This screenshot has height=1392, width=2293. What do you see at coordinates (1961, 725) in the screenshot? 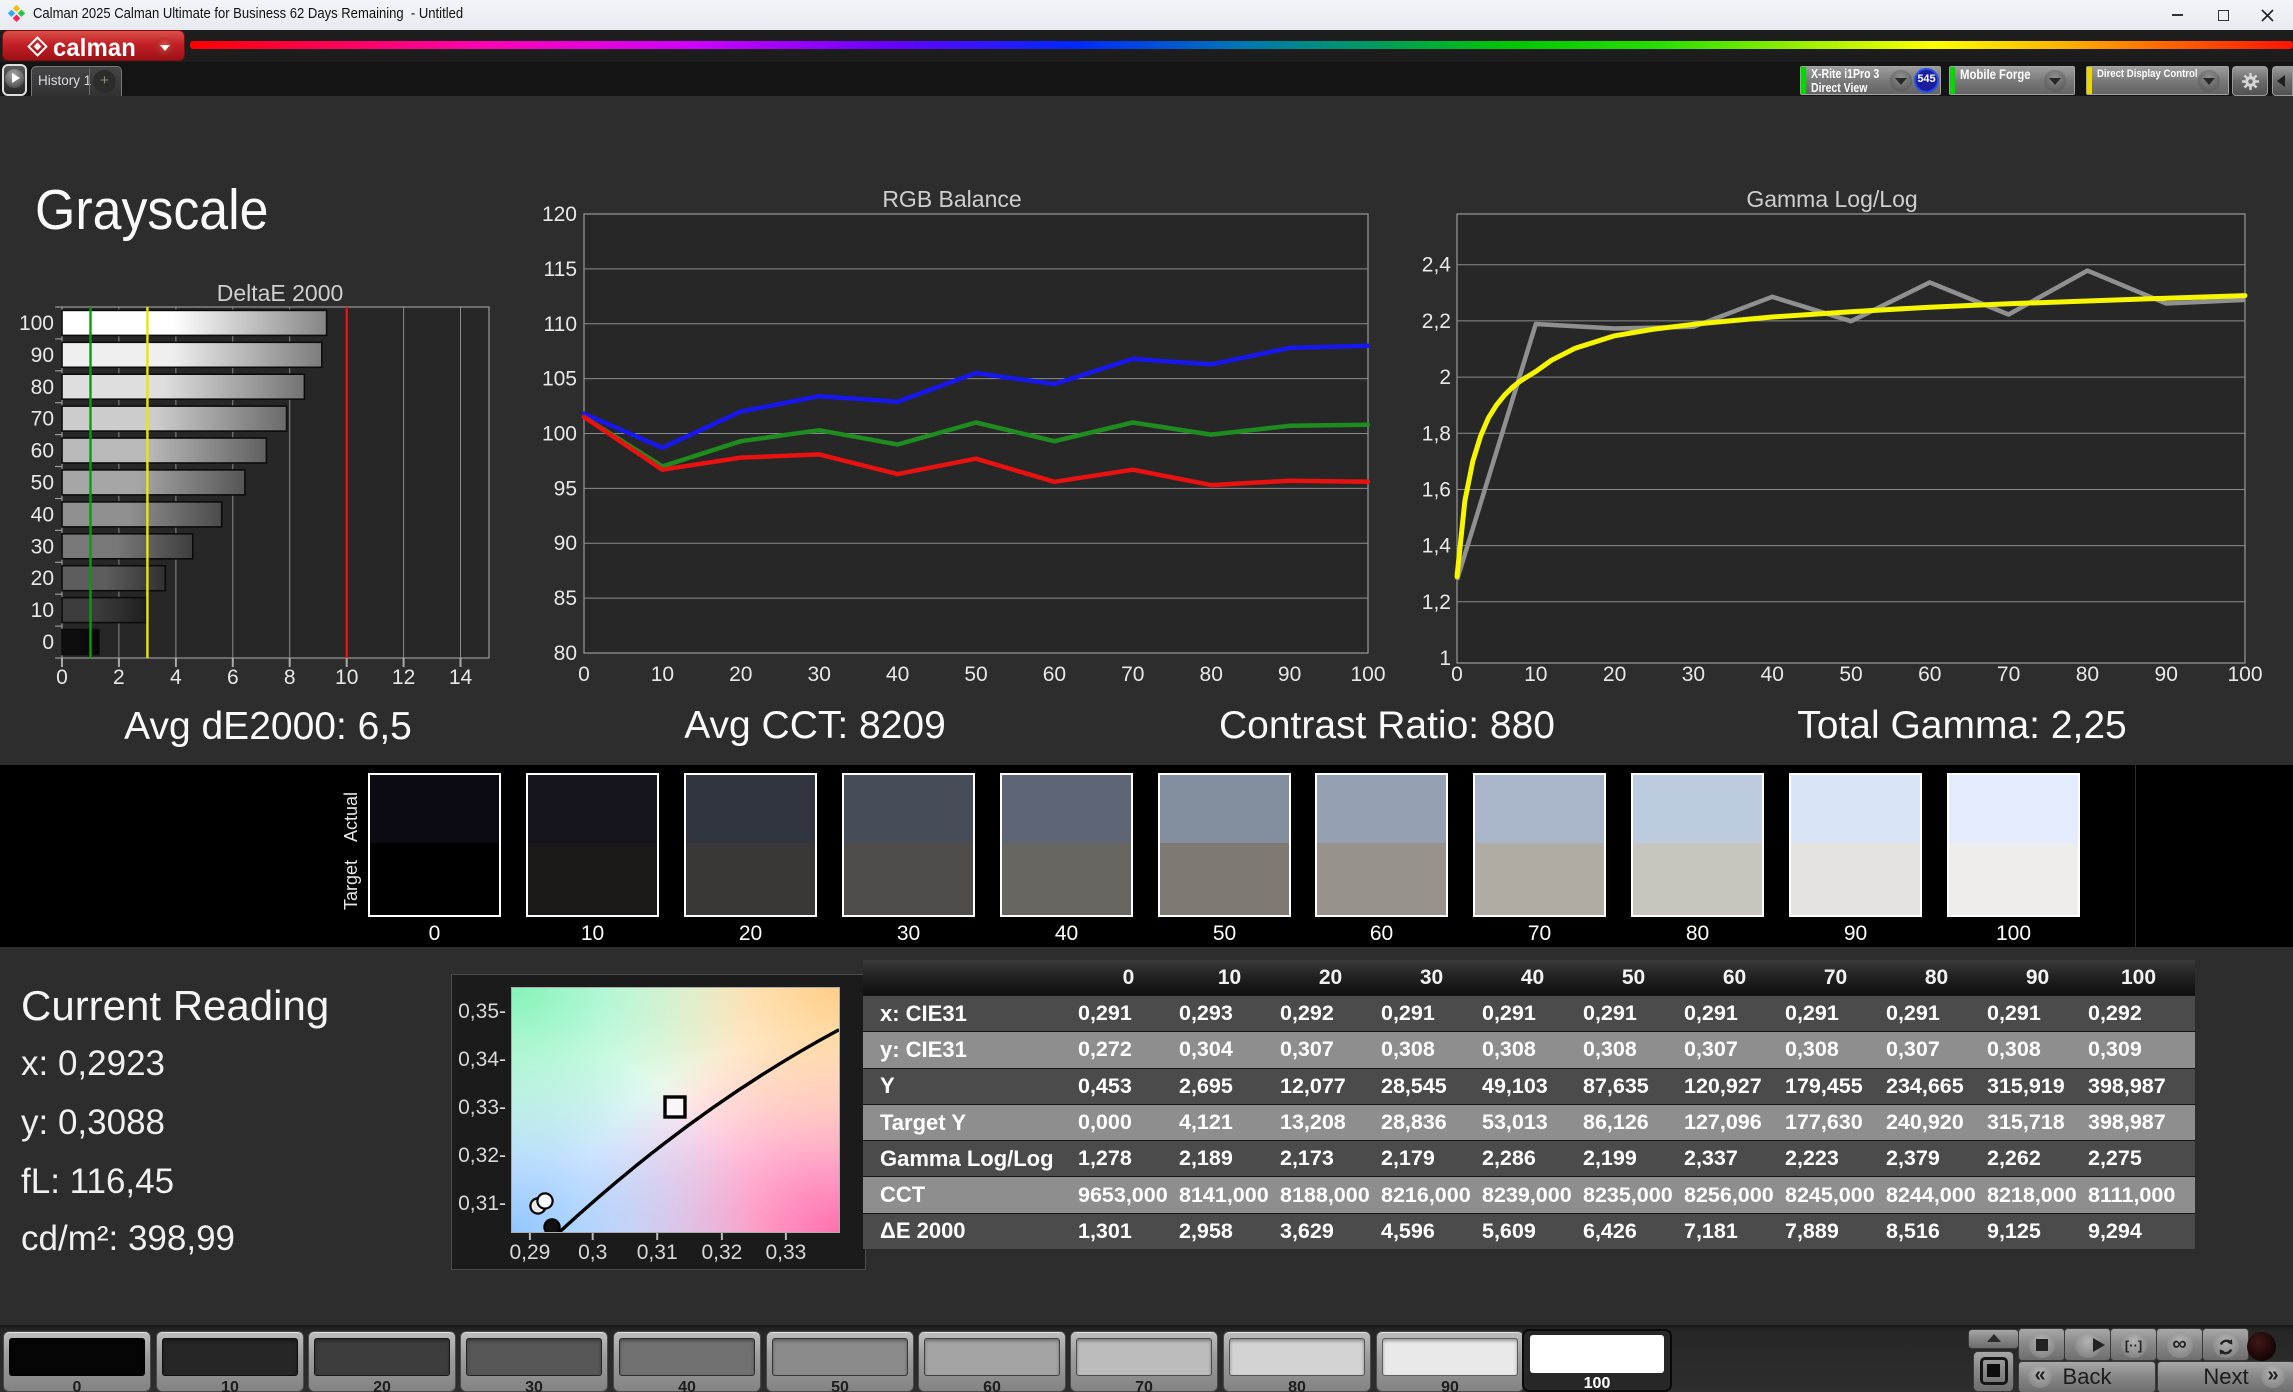
I see `svg-text: Total Gamma: 2,25` at bounding box center [1961, 725].